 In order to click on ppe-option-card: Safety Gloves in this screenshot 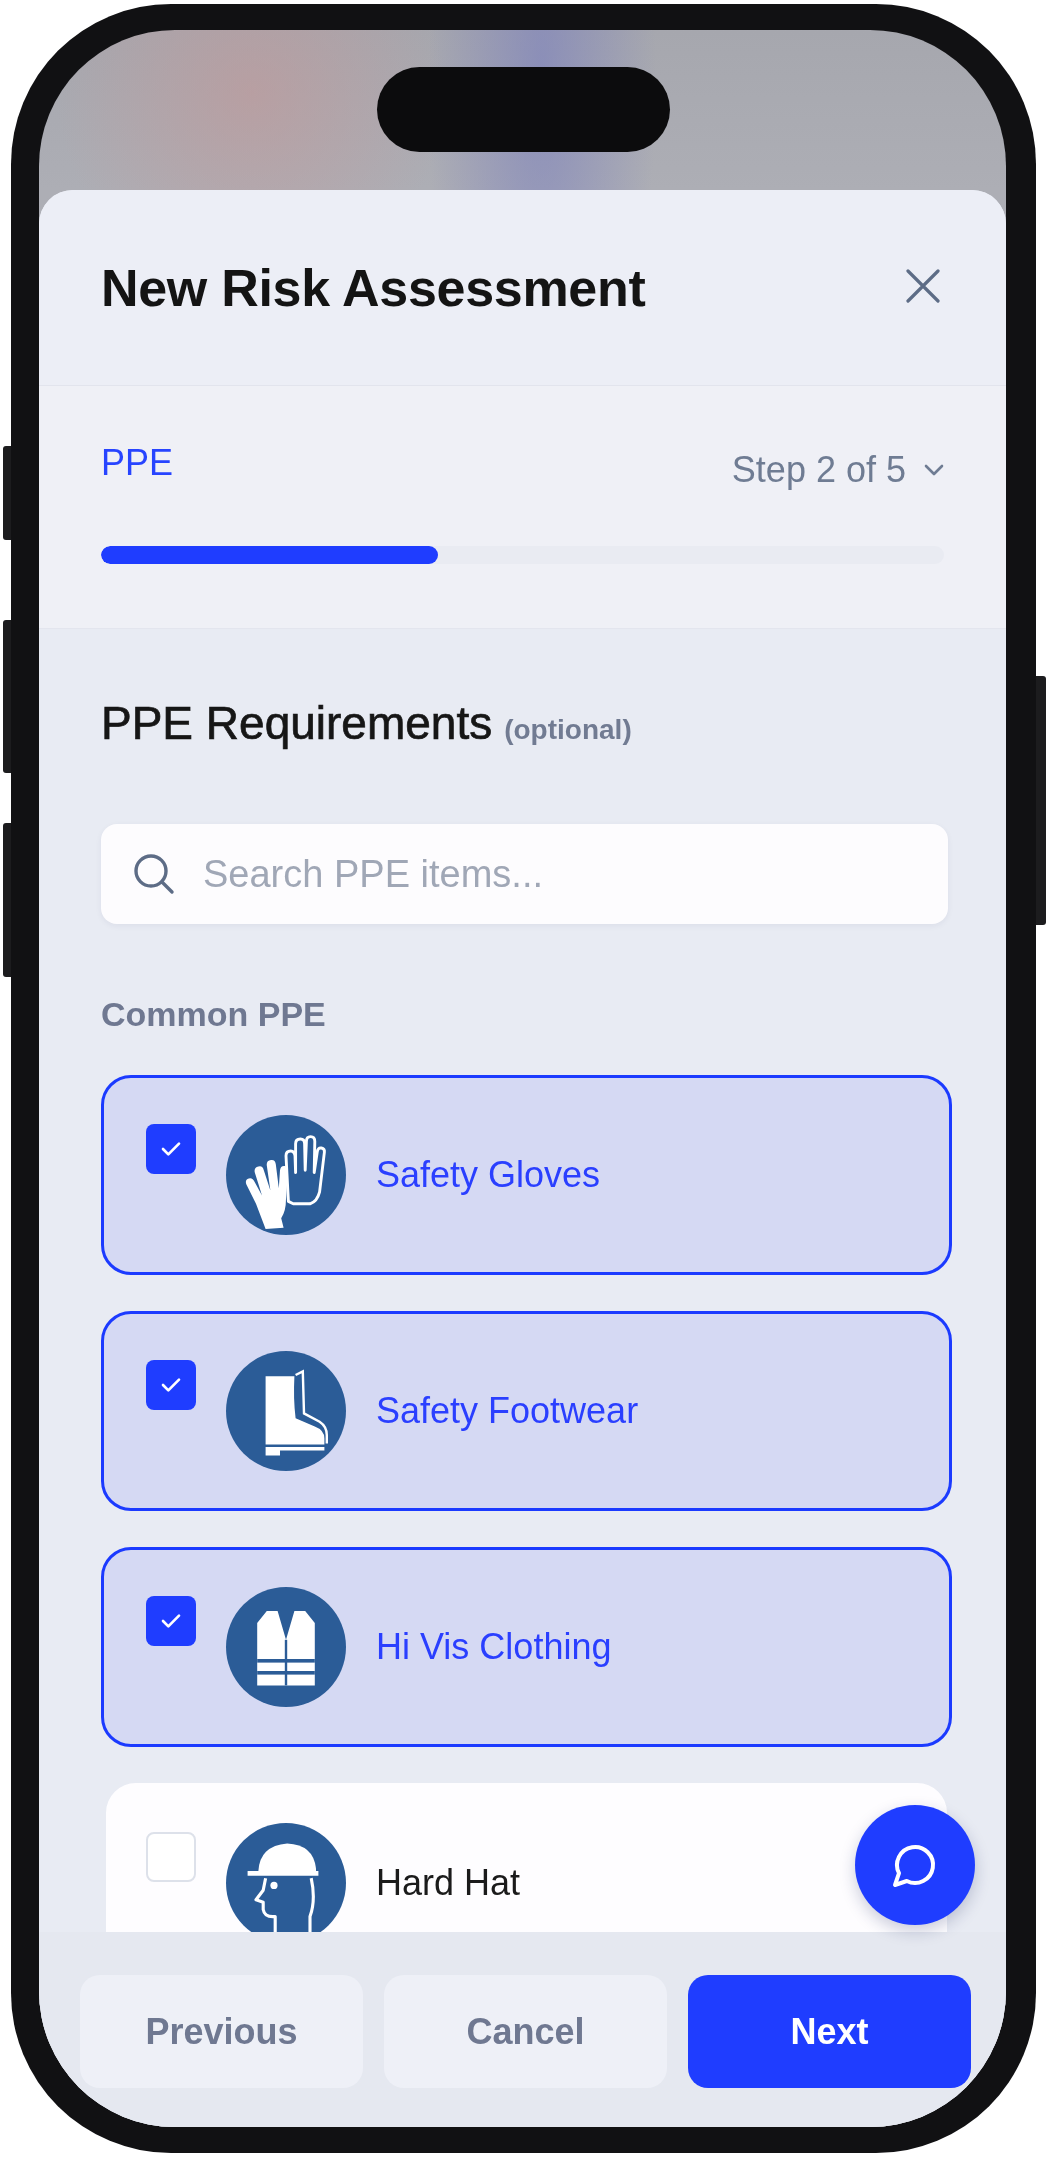, I will do `click(526, 1175)`.